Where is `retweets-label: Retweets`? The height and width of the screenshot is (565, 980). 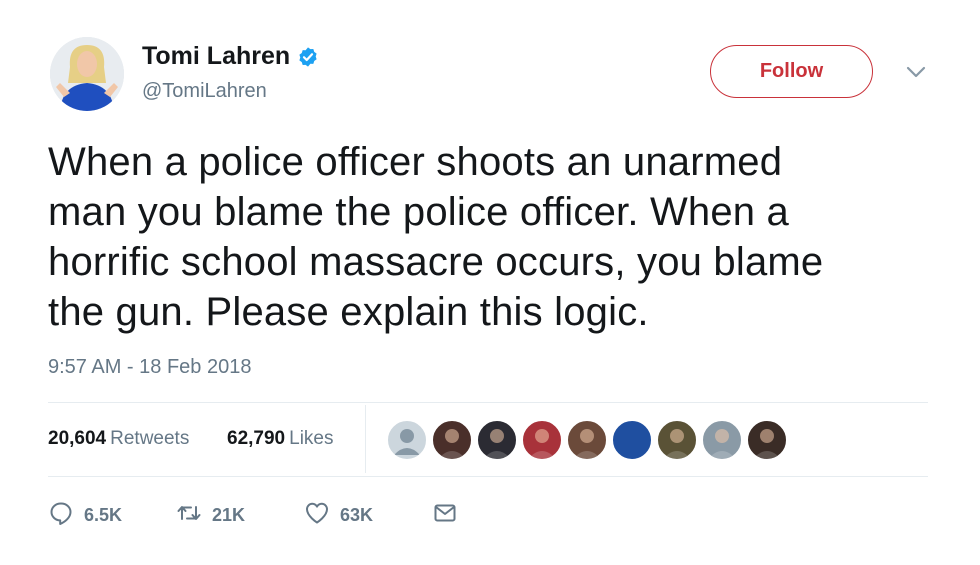 retweets-label: Retweets is located at coordinates (150, 438).